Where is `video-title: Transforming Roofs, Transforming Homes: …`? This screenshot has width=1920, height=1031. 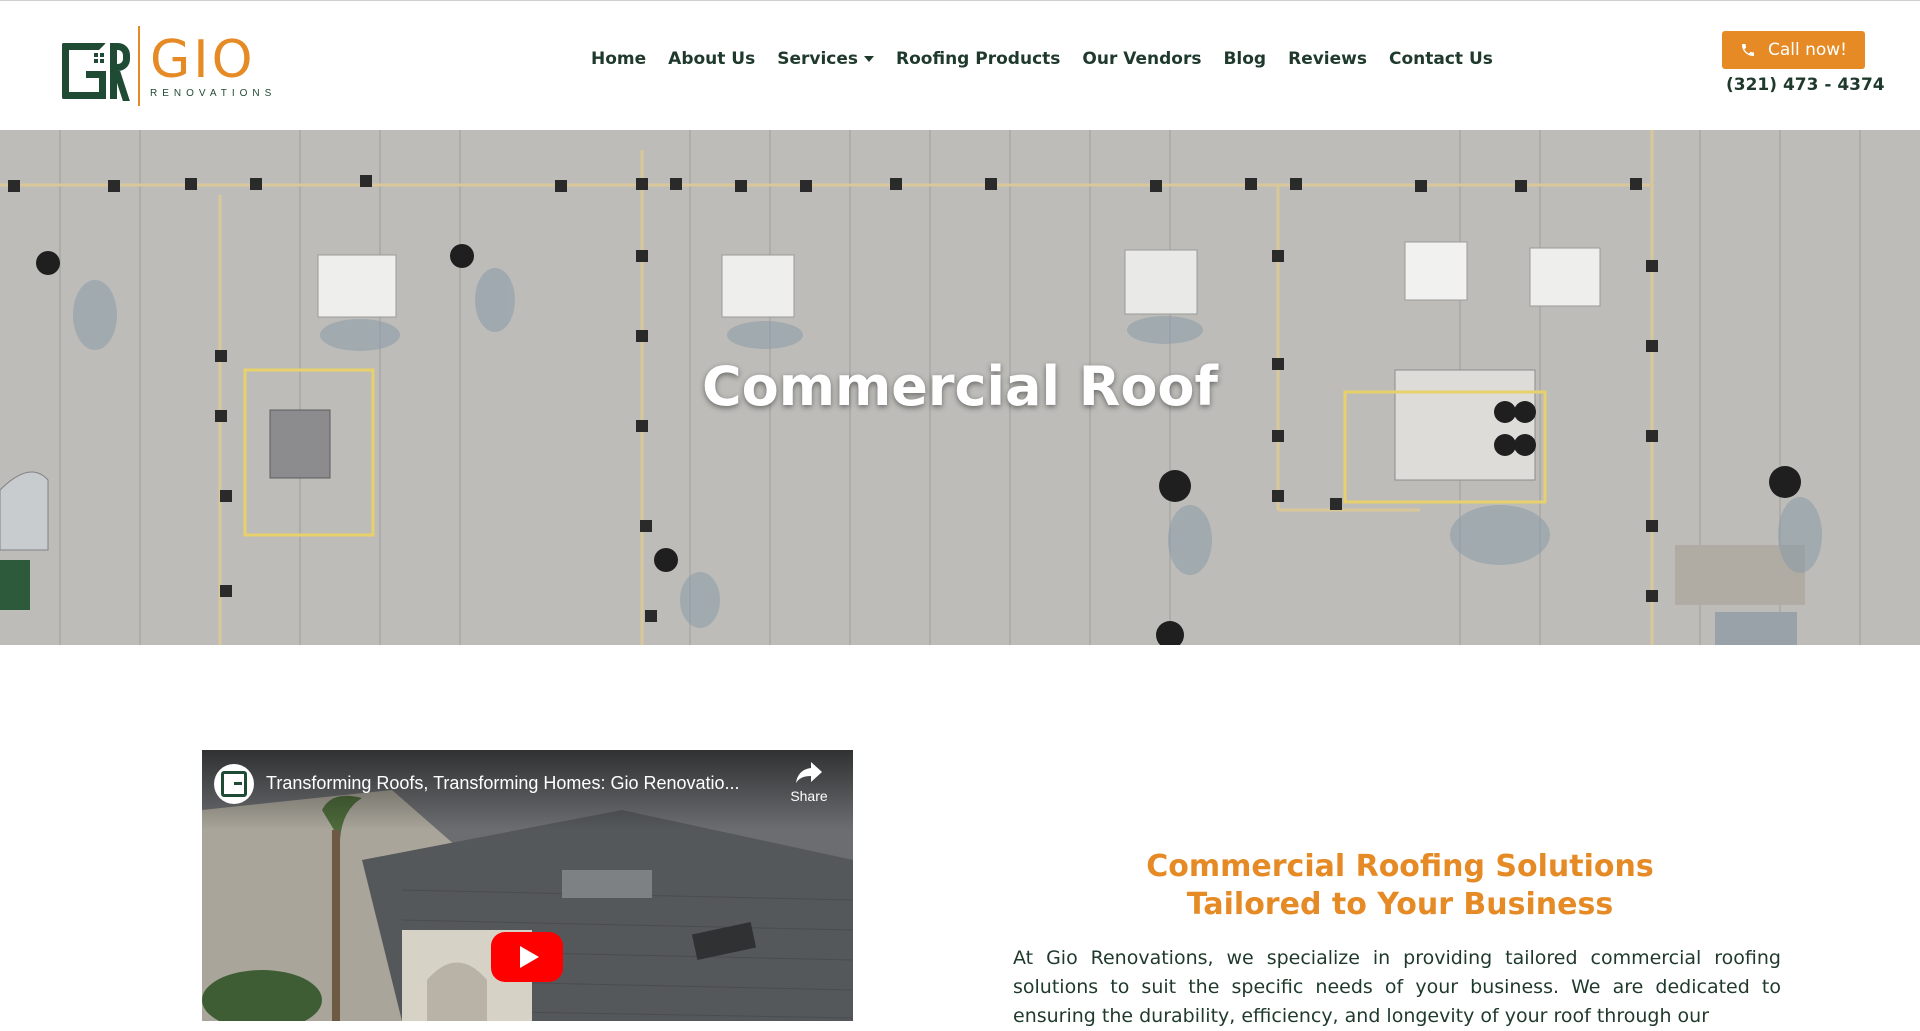
video-title: Transforming Roofs, Transforming Homes: … is located at coordinates (503, 783).